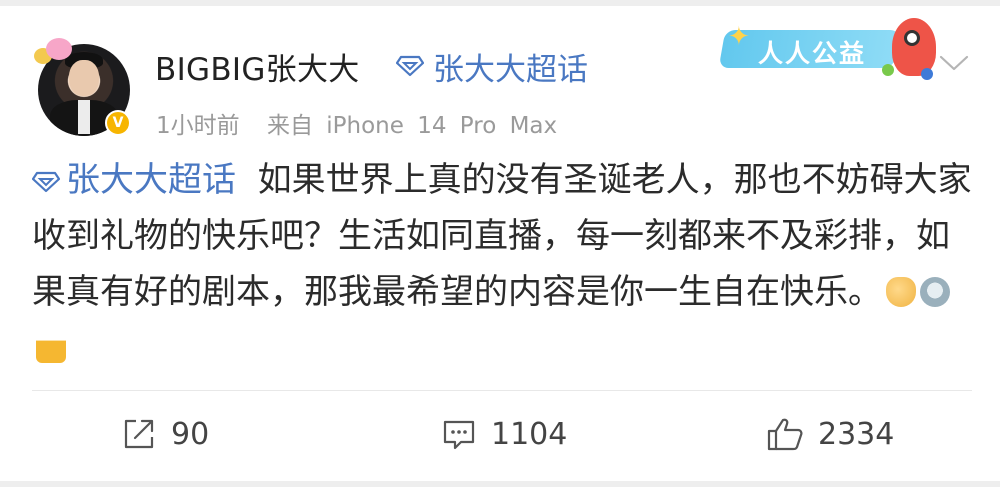 Image resolution: width=1000 pixels, height=487 pixels. What do you see at coordinates (52, 53) in the screenshot?
I see `avatar-pendant-icon` at bounding box center [52, 53].